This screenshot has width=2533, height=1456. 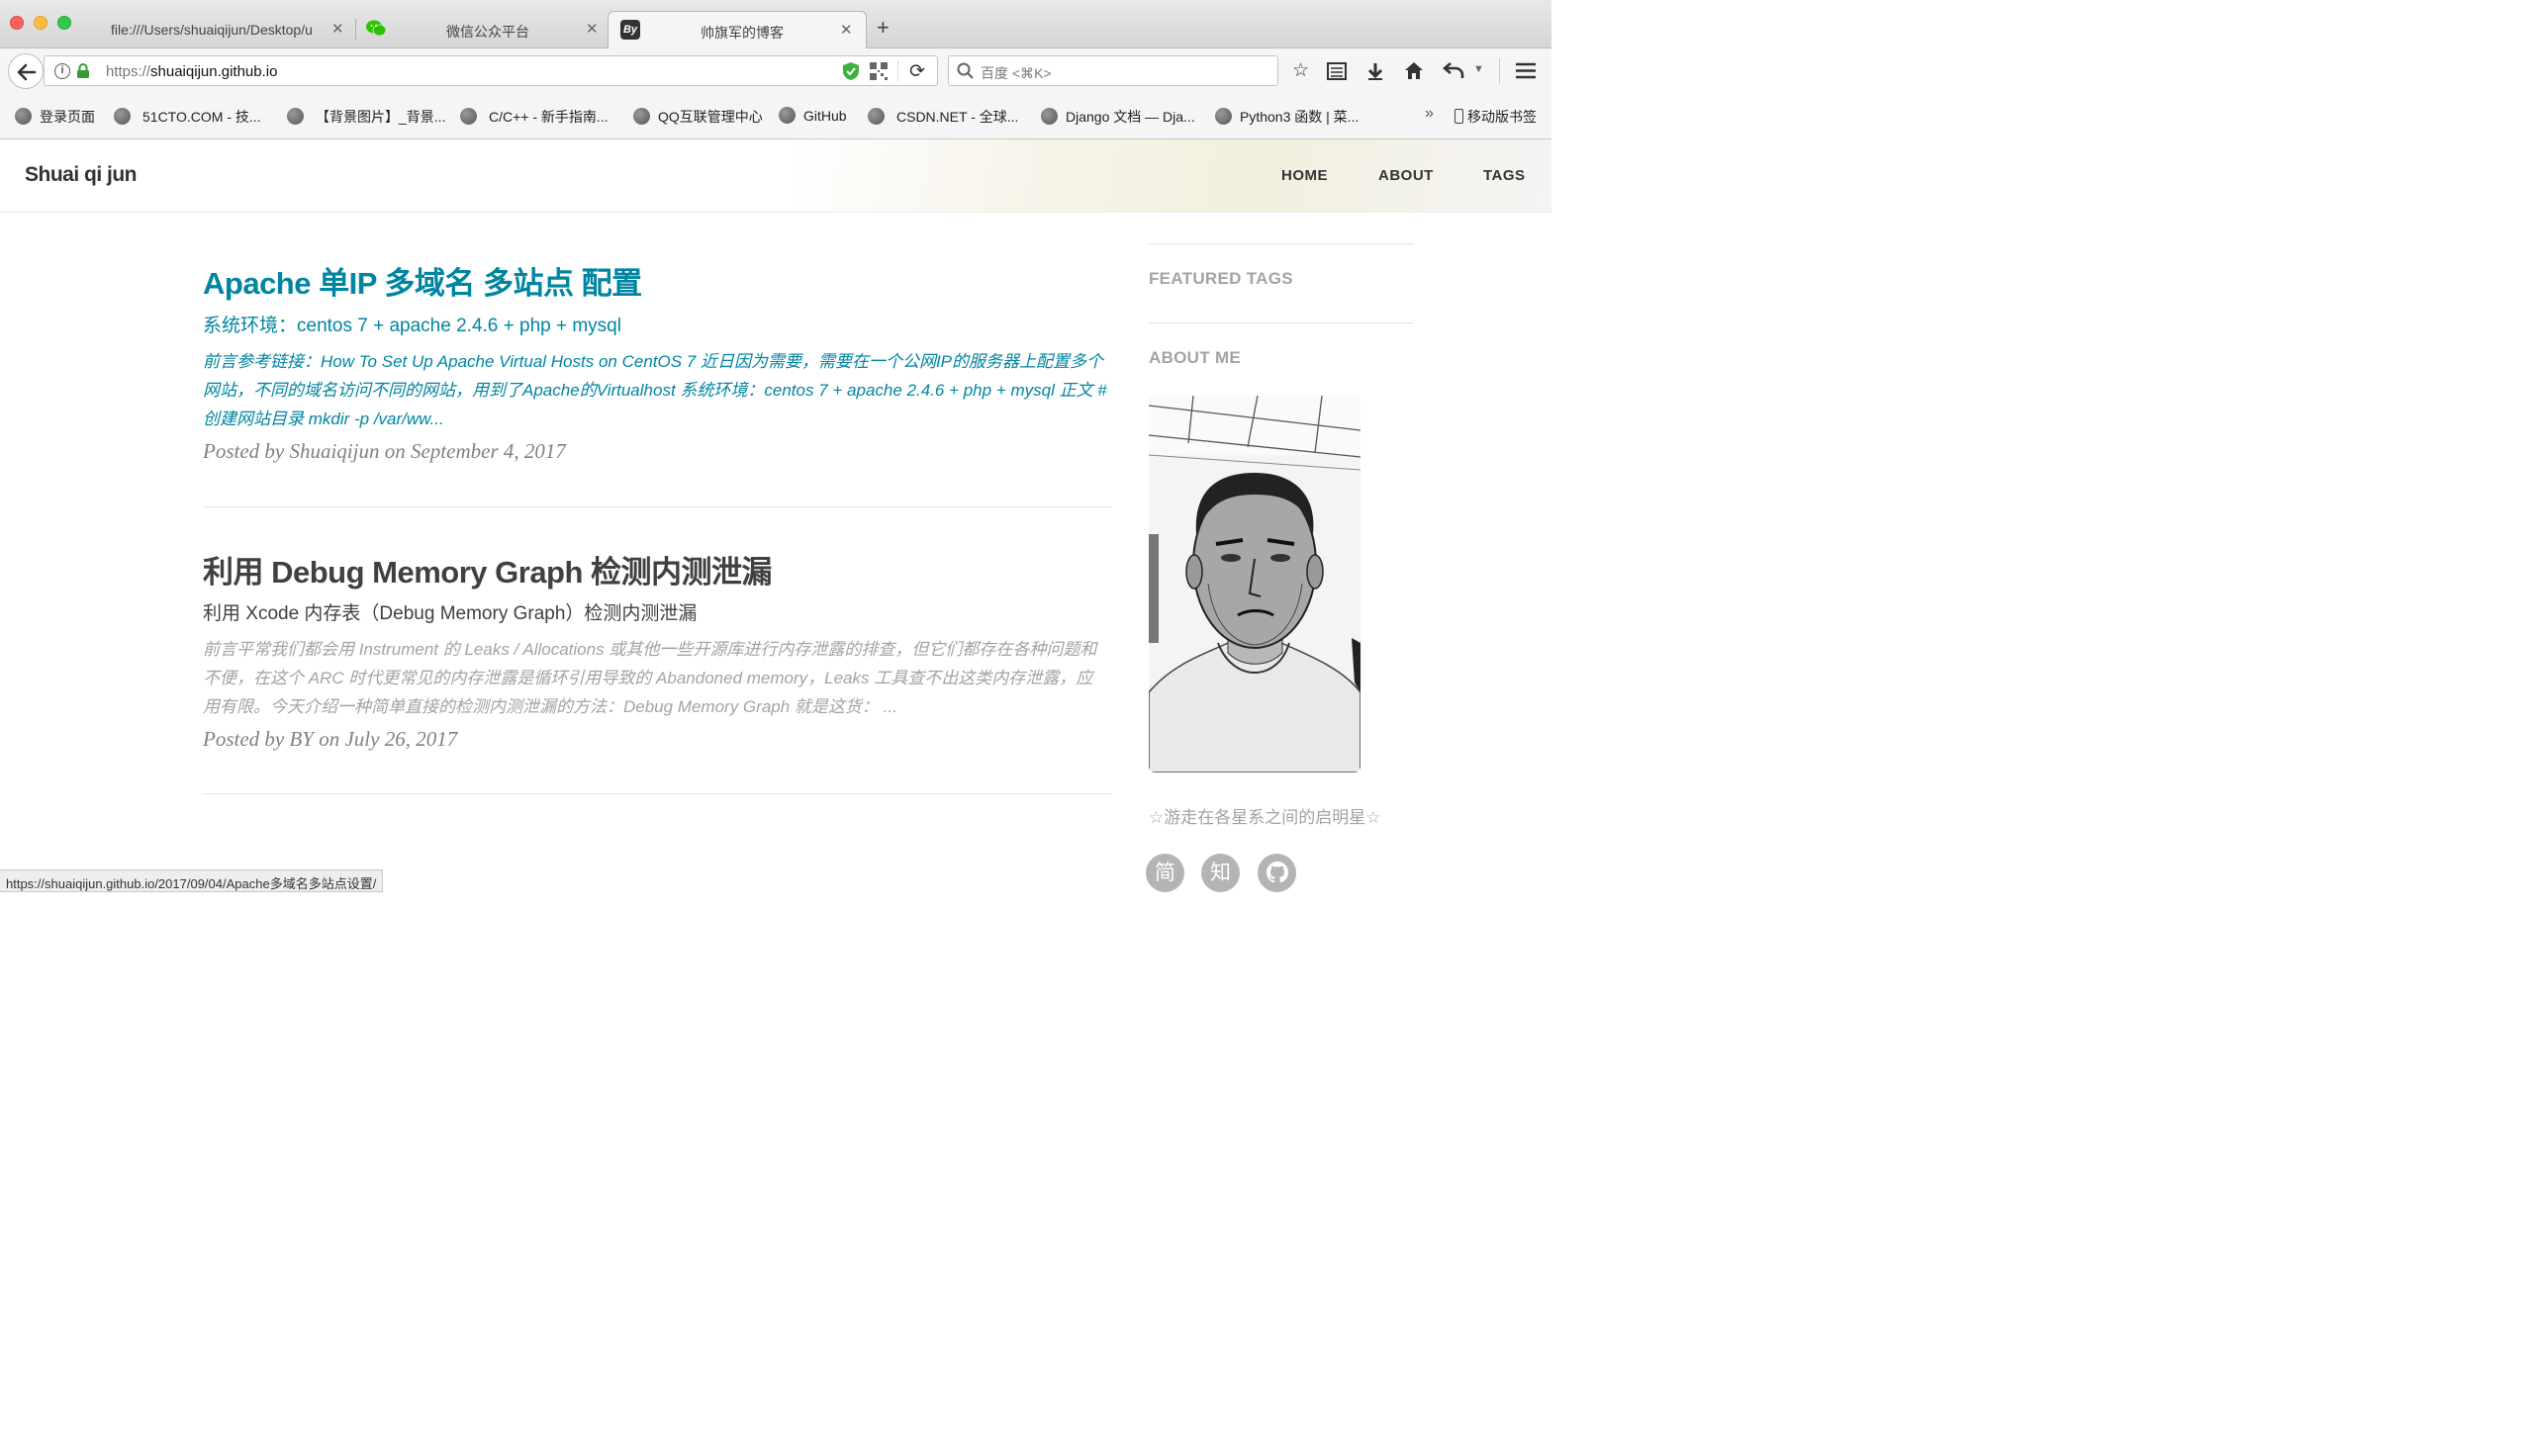 What do you see at coordinates (1406, 175) in the screenshot?
I see `nav-about-link: ABOUT` at bounding box center [1406, 175].